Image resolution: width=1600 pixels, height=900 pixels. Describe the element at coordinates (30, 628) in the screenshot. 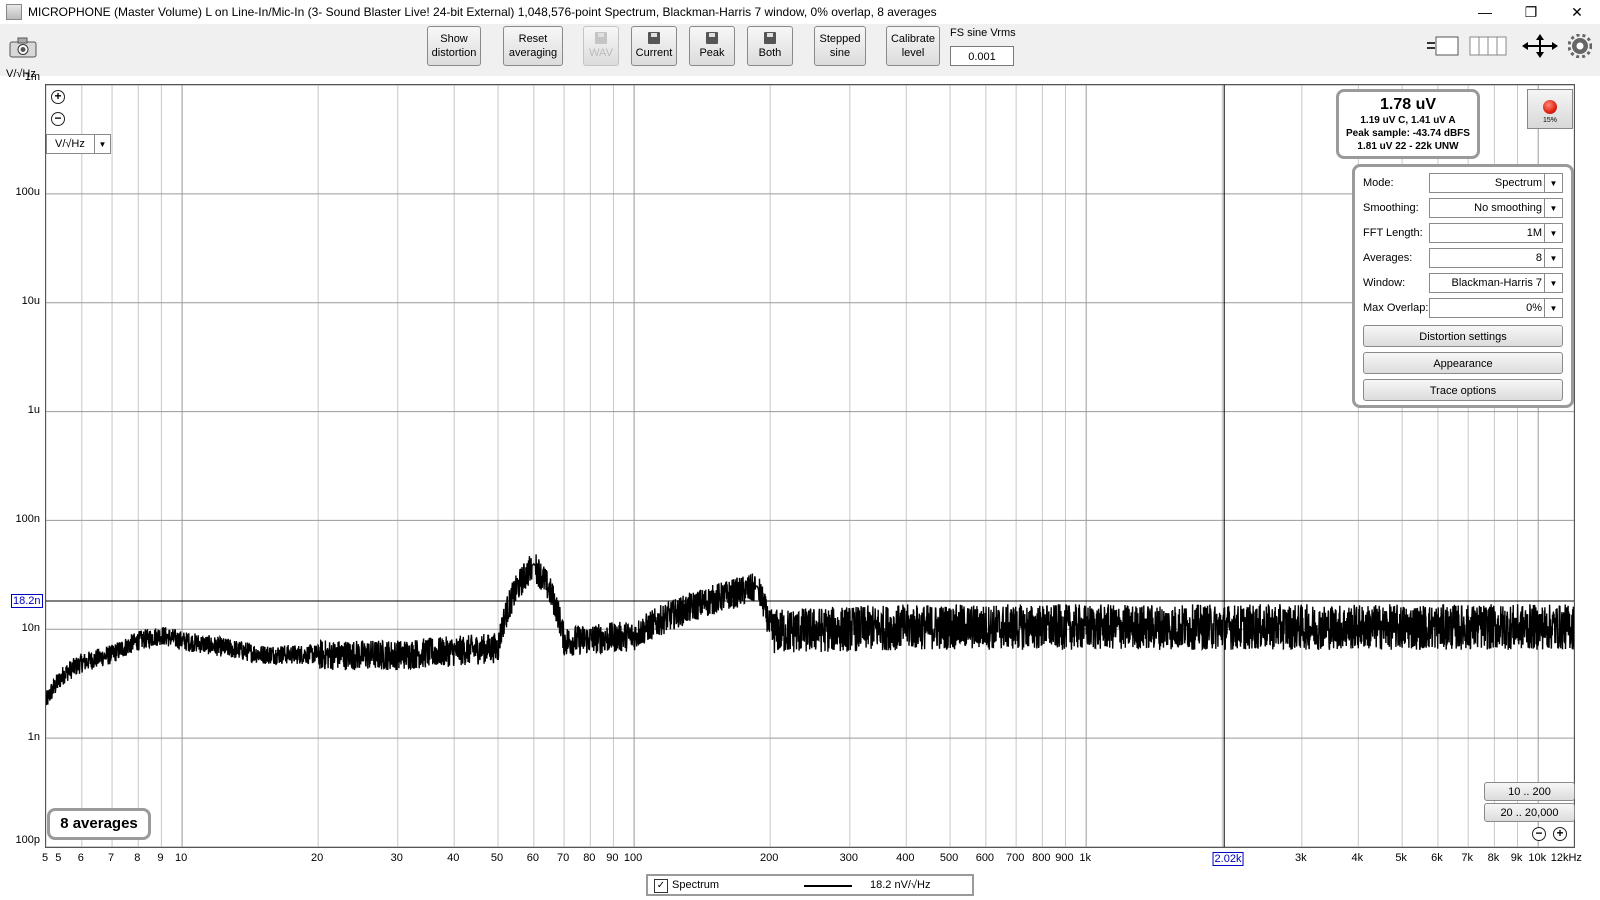

I see `y-tick-label: 10n` at that location.